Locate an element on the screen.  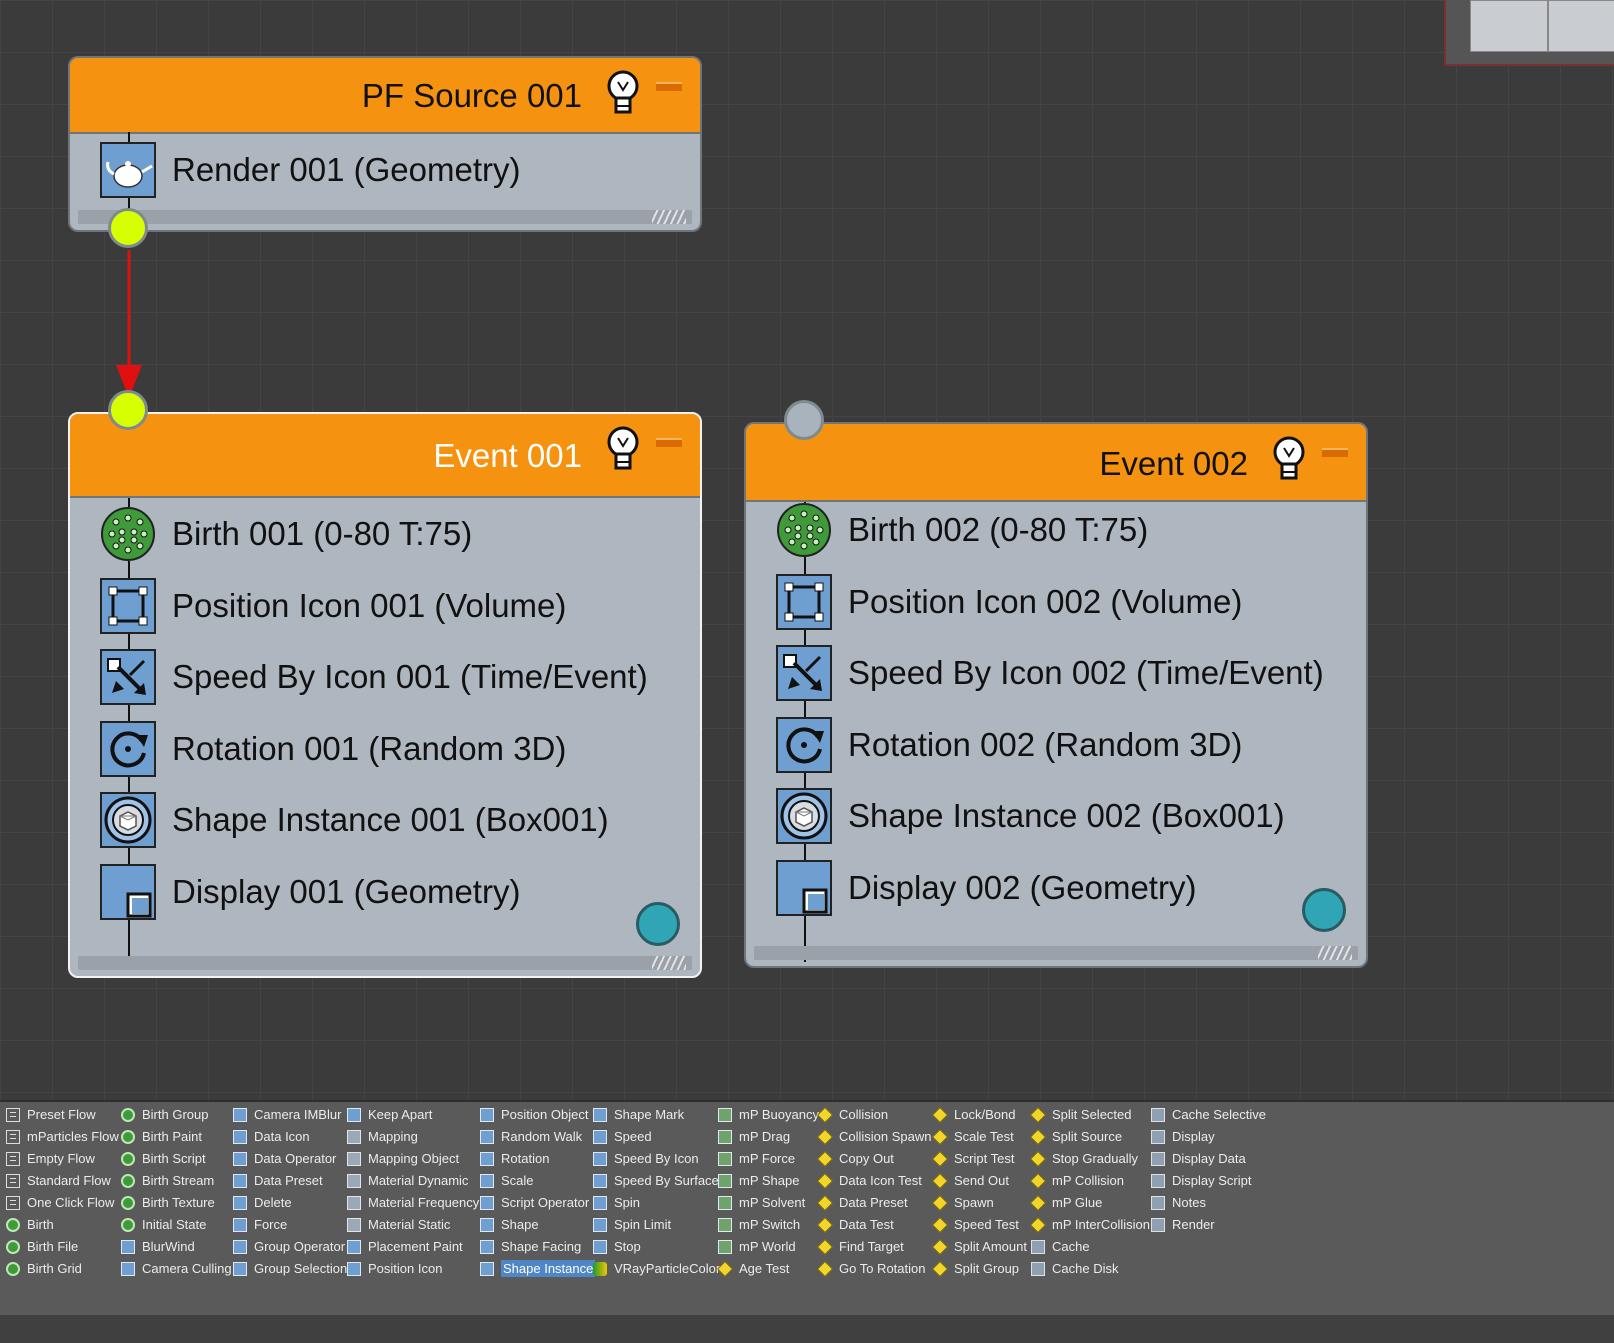
operator-rotation: Rotation 001 (Random 3D) is located at coordinates (380, 749).